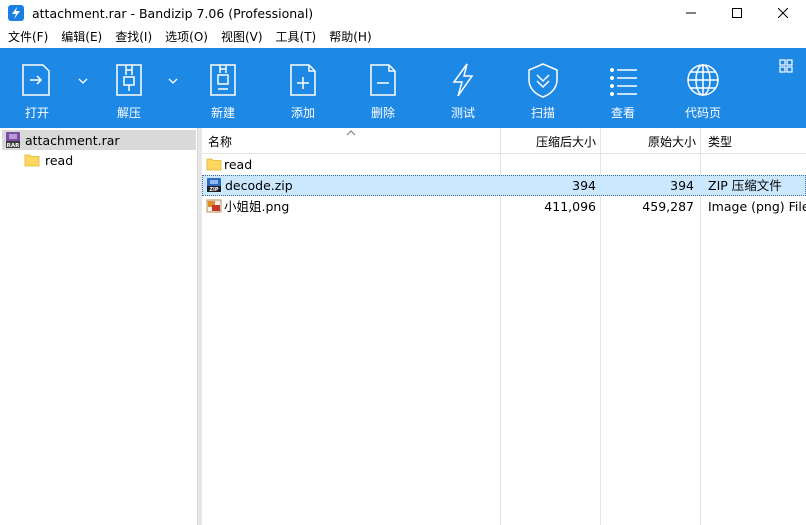 The height and width of the screenshot is (525, 806). I want to click on rar-archive-icon: RAR, so click(13, 140).